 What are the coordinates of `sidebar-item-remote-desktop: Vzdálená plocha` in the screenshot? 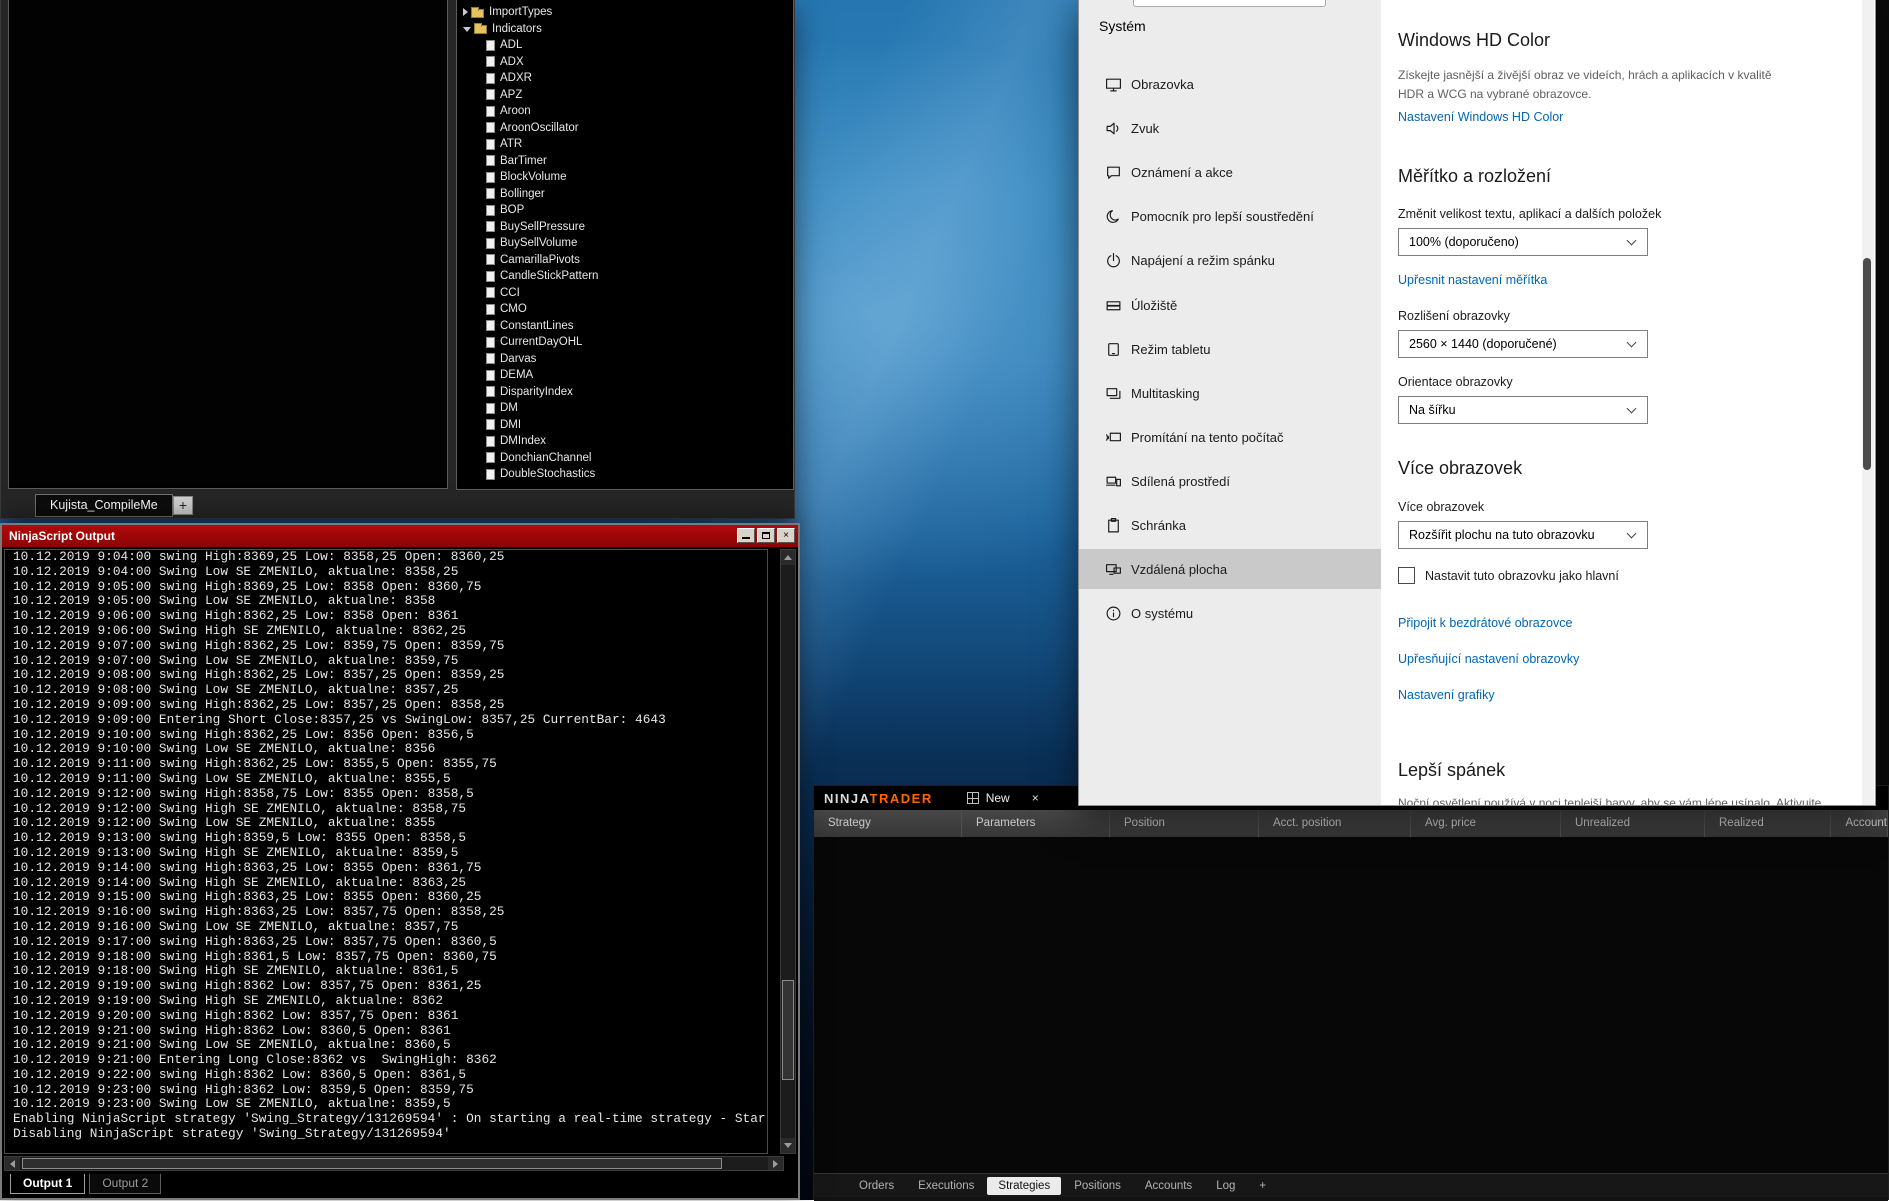 It's located at (1230, 569).